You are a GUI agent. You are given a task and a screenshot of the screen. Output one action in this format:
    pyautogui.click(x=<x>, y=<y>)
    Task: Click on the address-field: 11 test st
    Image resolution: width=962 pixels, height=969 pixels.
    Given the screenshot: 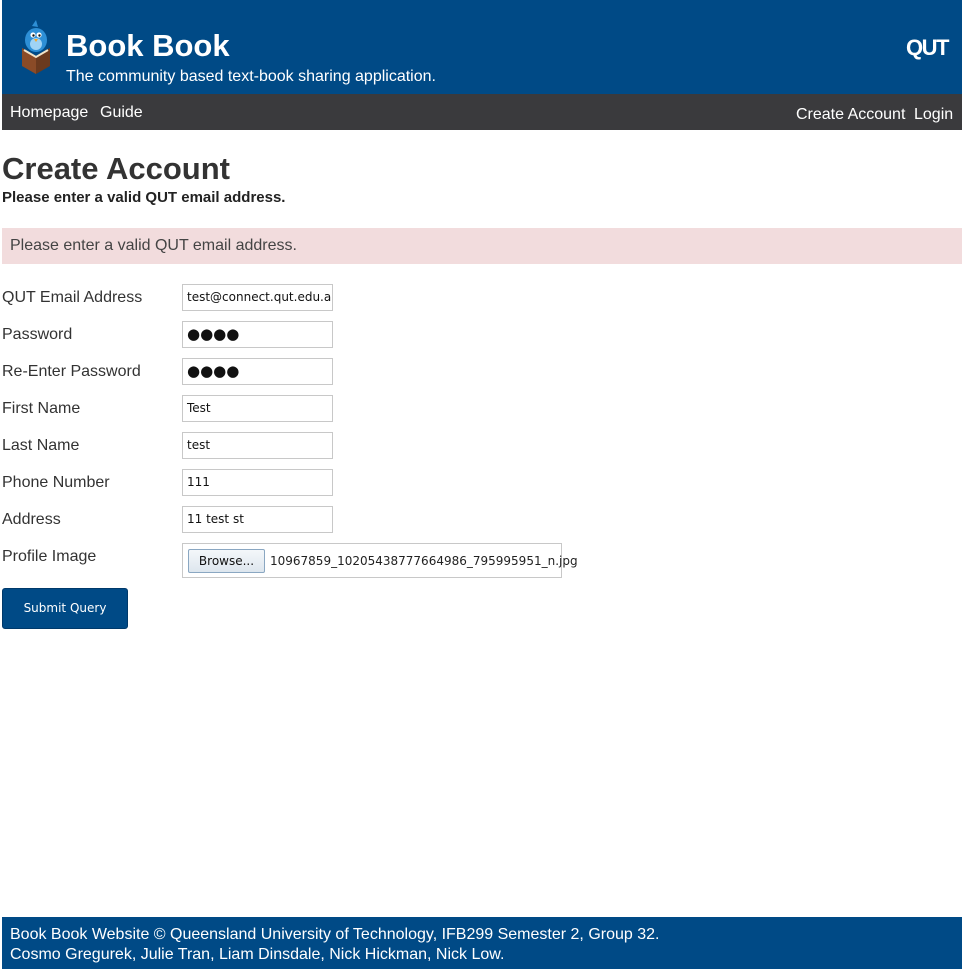 What is the action you would take?
    pyautogui.click(x=257, y=519)
    